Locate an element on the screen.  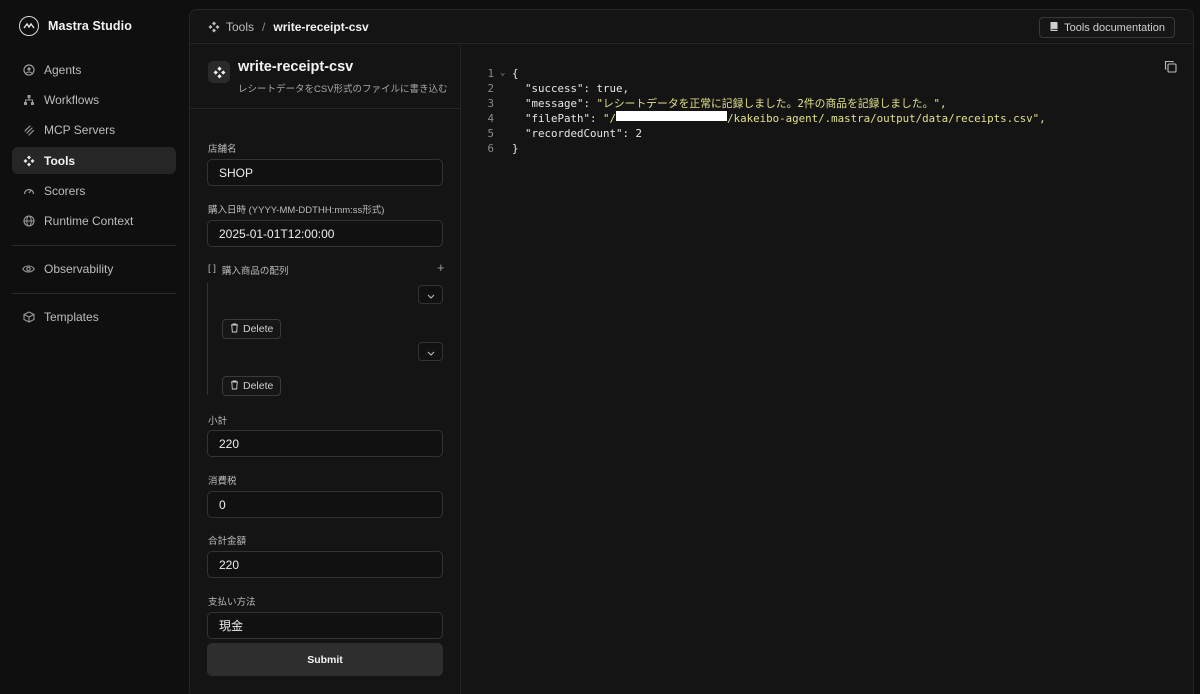
json-value: true, is located at coordinates (613, 88).